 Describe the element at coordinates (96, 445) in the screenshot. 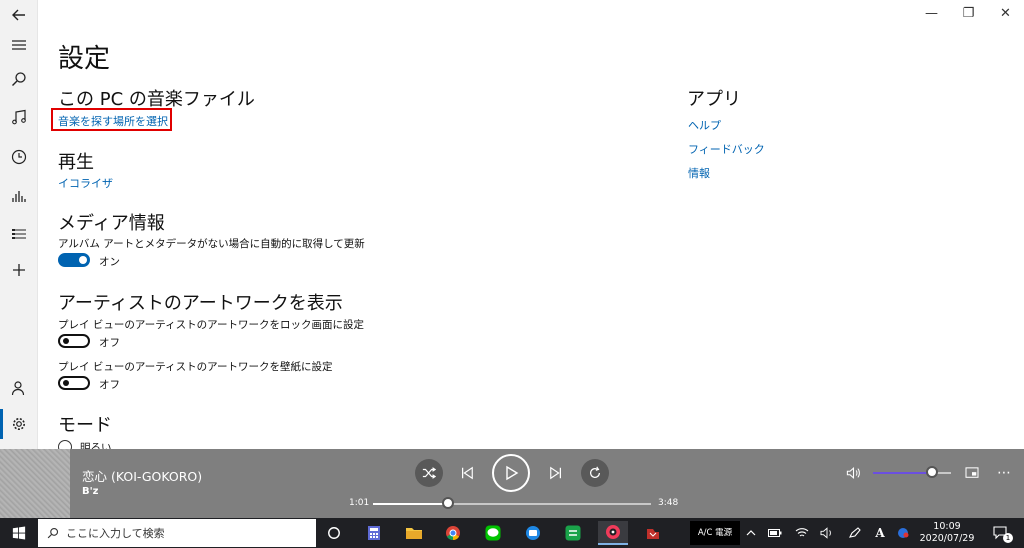

I see `mode-light-label: 明るい` at that location.